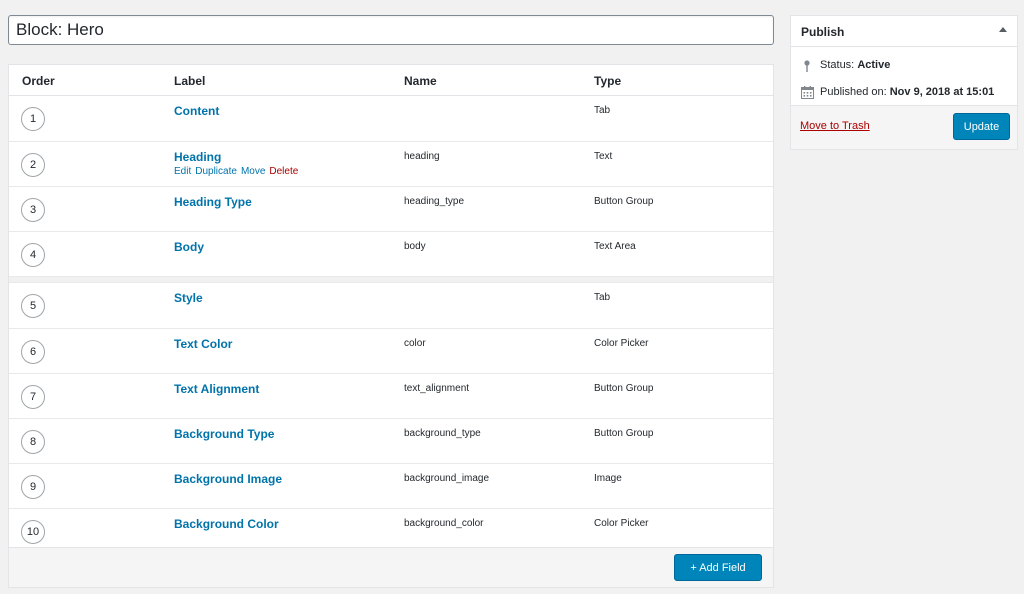  I want to click on field-label-link: Text Color, so click(203, 344).